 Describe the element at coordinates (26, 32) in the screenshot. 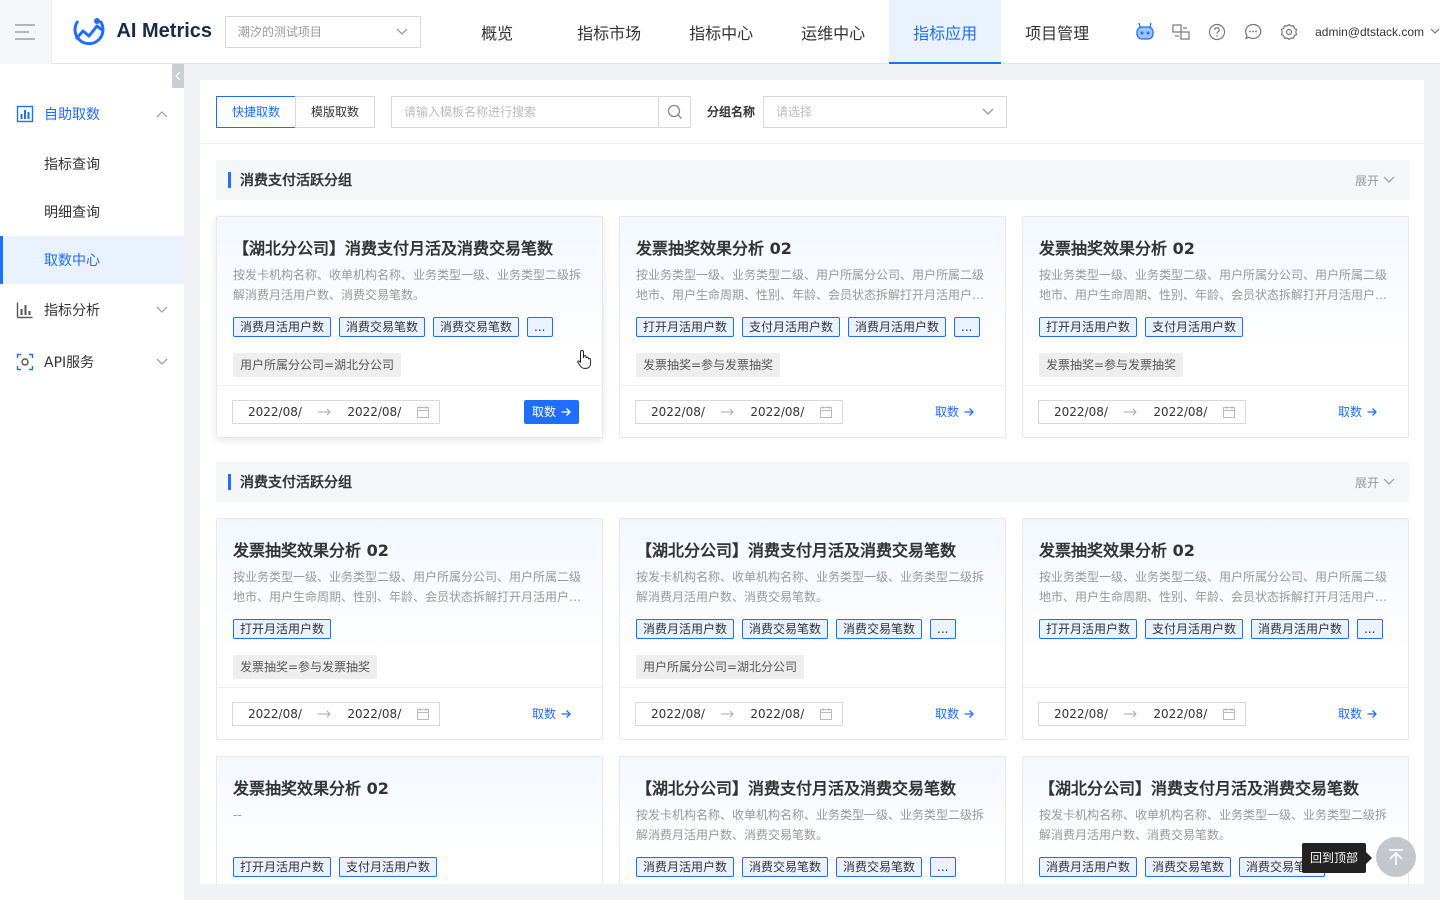

I see `menu-toggle-button` at that location.